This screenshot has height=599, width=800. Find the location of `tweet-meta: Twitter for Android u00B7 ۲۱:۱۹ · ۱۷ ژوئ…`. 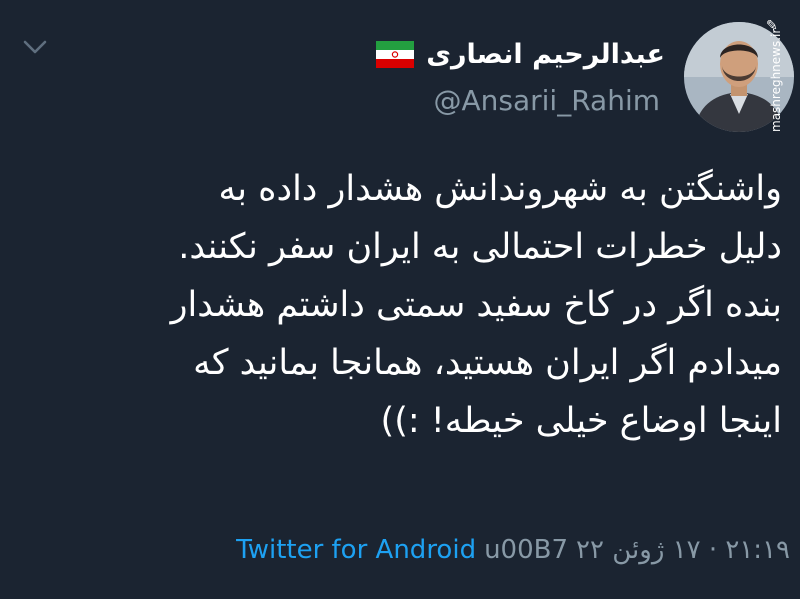

tweet-meta: Twitter for Android u00B7 ۲۱:۱۹ · ۱۷ ژوئ… is located at coordinates (513, 550).